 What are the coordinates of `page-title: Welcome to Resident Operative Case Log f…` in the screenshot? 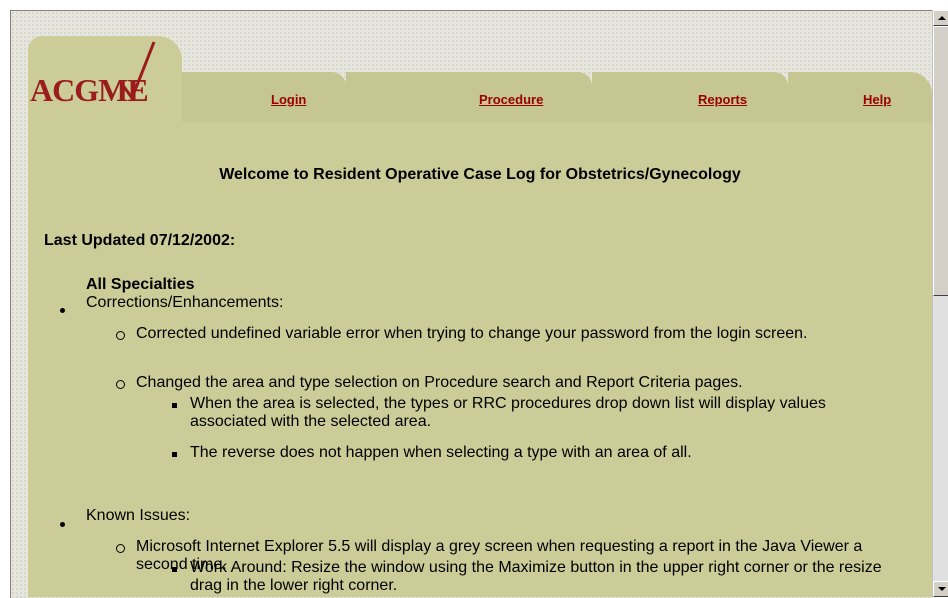 It's located at (480, 174).